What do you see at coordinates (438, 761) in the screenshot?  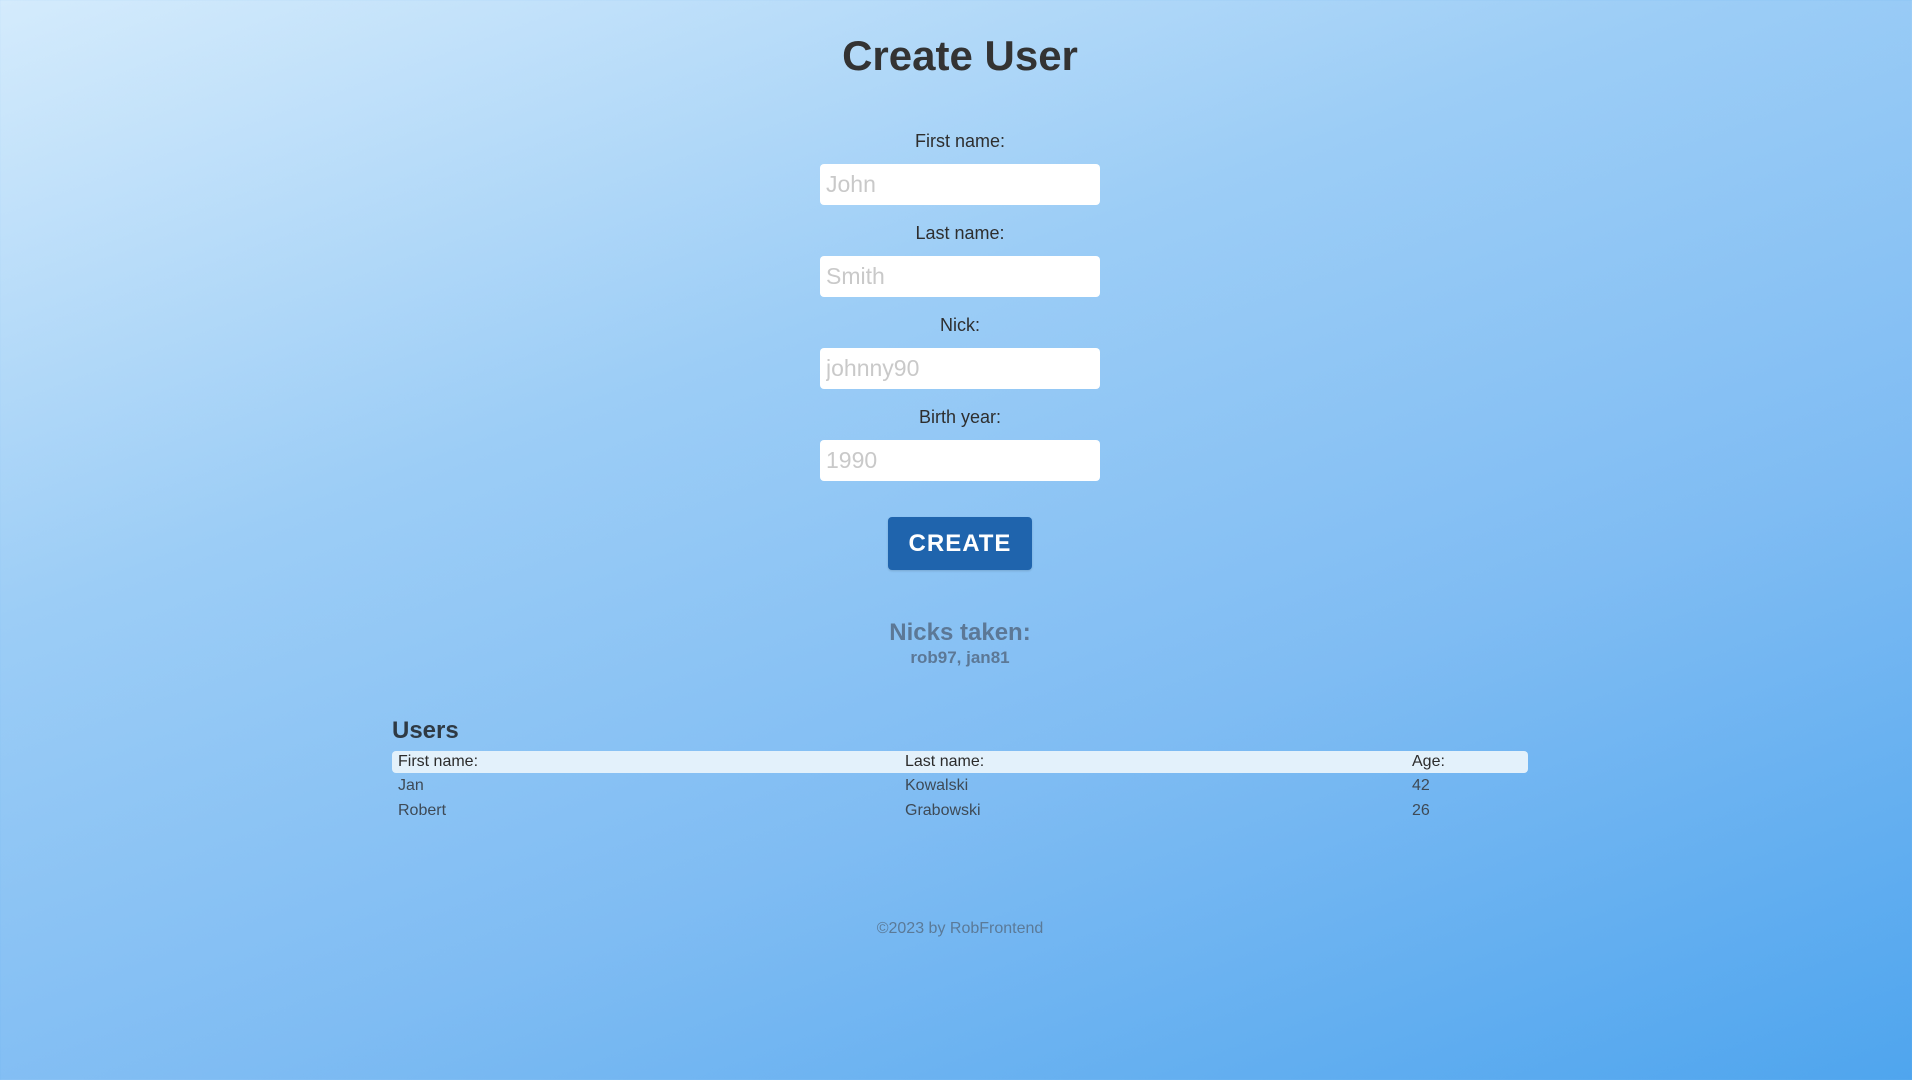 I see `column-header-first-name: First name:` at bounding box center [438, 761].